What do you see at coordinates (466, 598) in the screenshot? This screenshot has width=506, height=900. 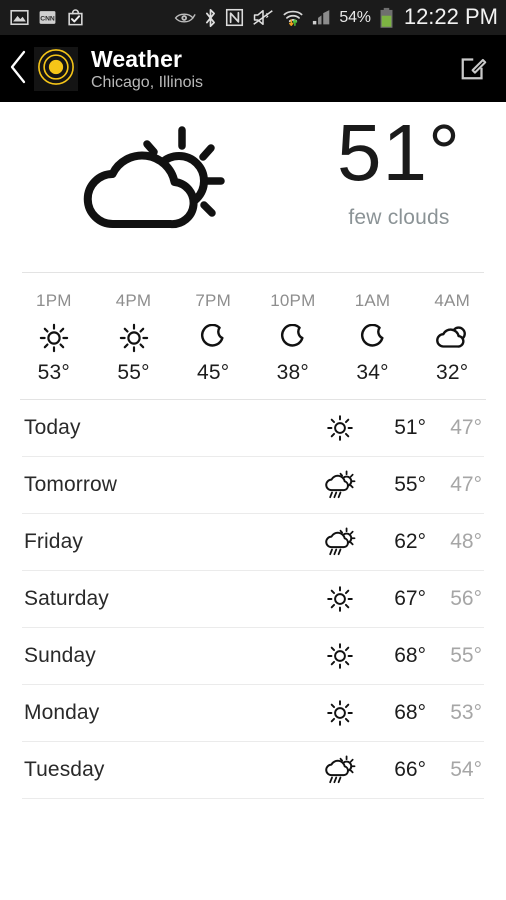 I see `day-low-temp: 56°` at bounding box center [466, 598].